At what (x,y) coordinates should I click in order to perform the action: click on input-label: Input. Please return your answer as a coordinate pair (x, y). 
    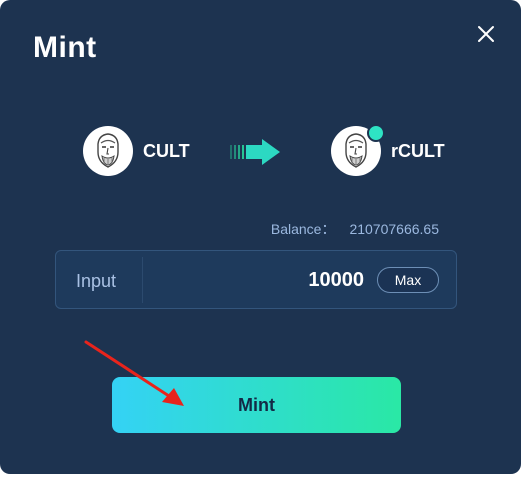
    Looking at the image, I should click on (96, 281).